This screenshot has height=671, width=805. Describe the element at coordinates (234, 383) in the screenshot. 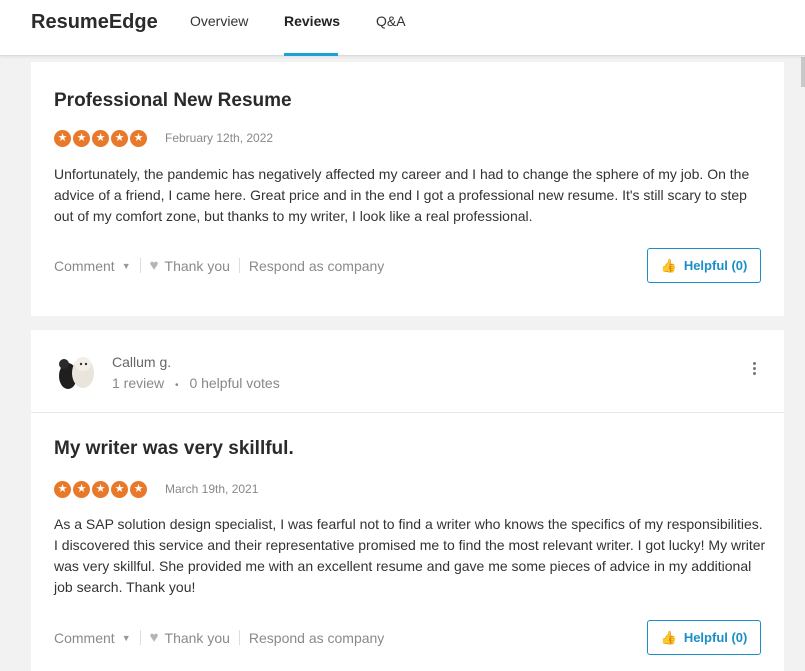

I see `author-helpful-votes: 0 helpful votes` at that location.